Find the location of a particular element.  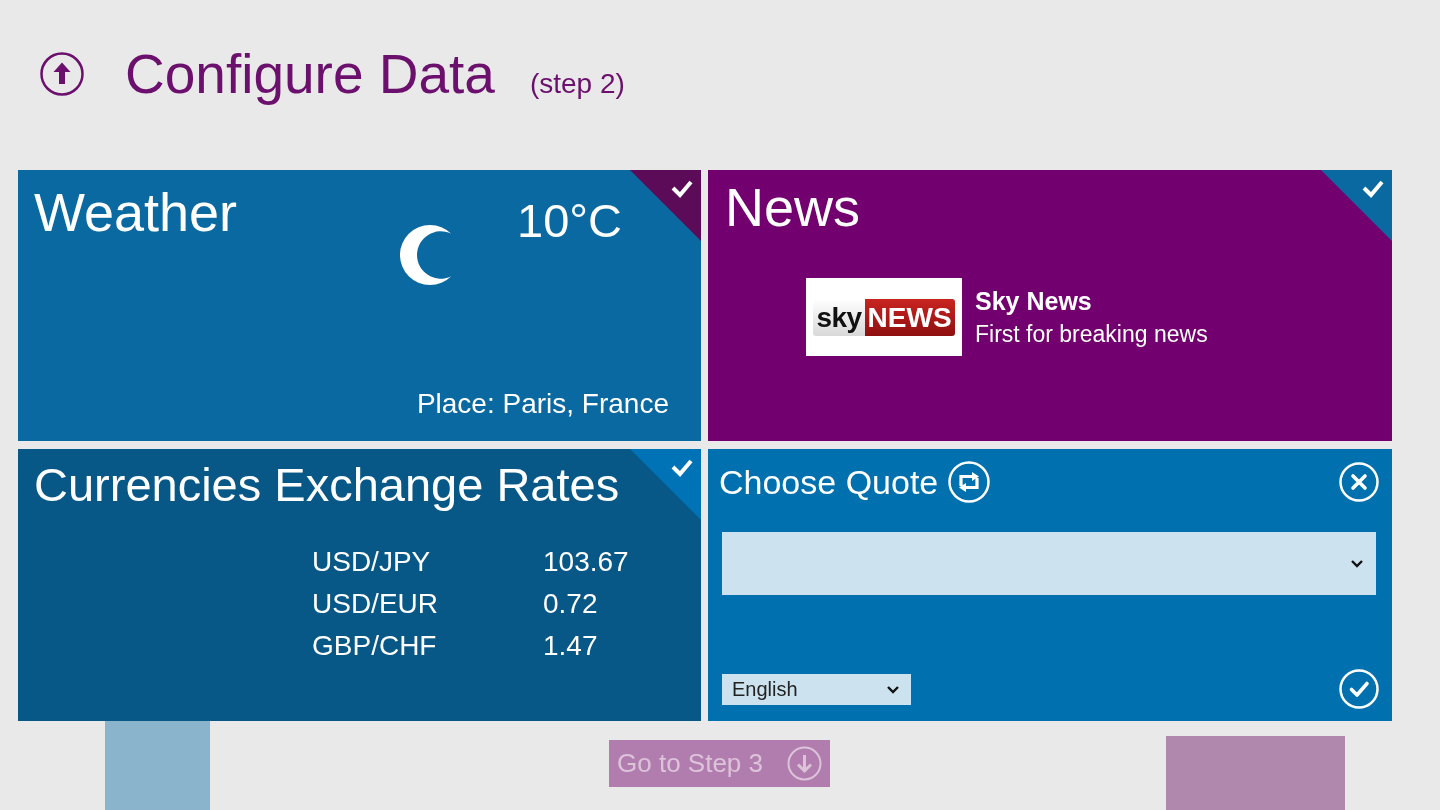

rate-value: 103.67 is located at coordinates (586, 561).